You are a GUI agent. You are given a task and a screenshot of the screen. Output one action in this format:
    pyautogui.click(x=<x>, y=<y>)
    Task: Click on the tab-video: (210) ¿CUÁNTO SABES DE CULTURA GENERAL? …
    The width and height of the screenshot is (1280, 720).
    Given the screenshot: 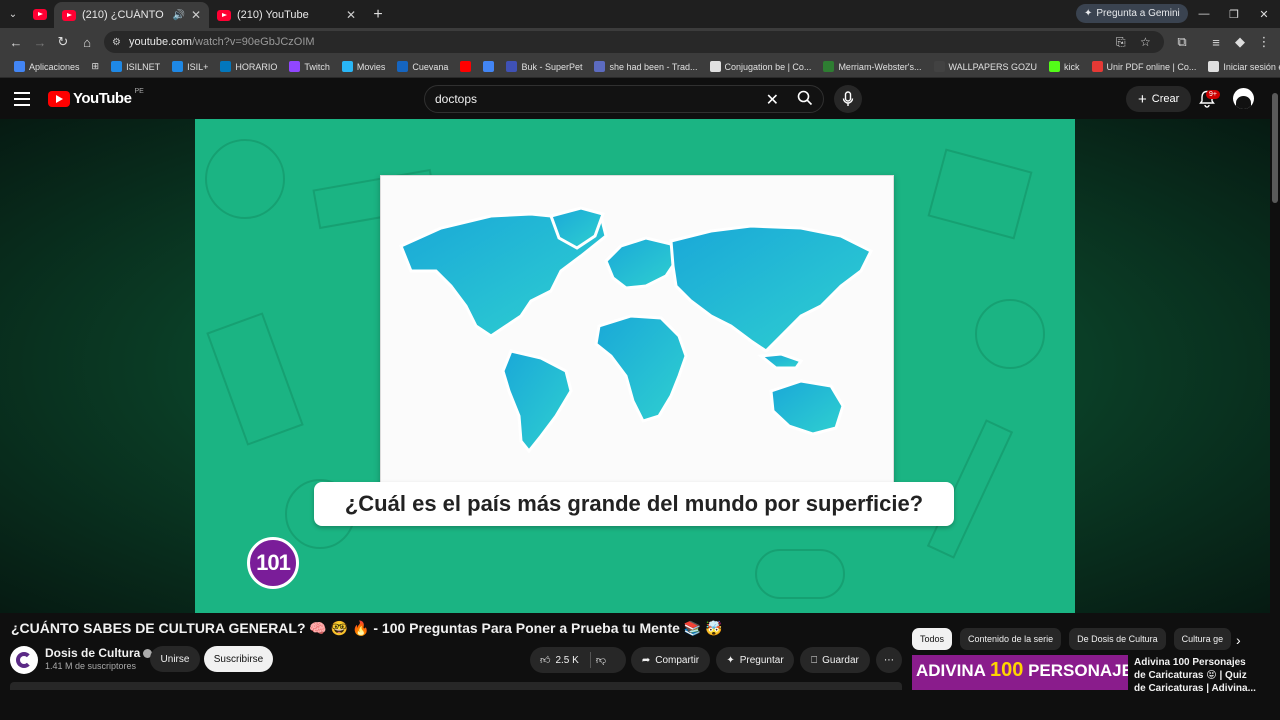 What is the action you would take?
    pyautogui.click(x=131, y=15)
    